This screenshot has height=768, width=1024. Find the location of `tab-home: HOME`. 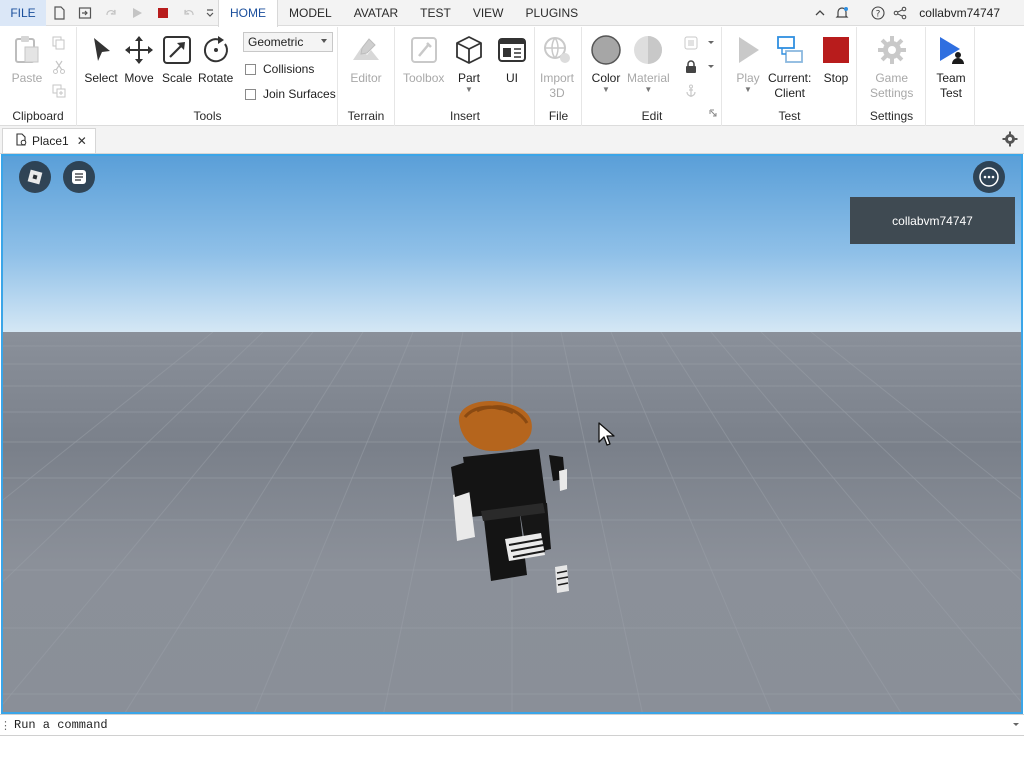

tab-home: HOME is located at coordinates (248, 13).